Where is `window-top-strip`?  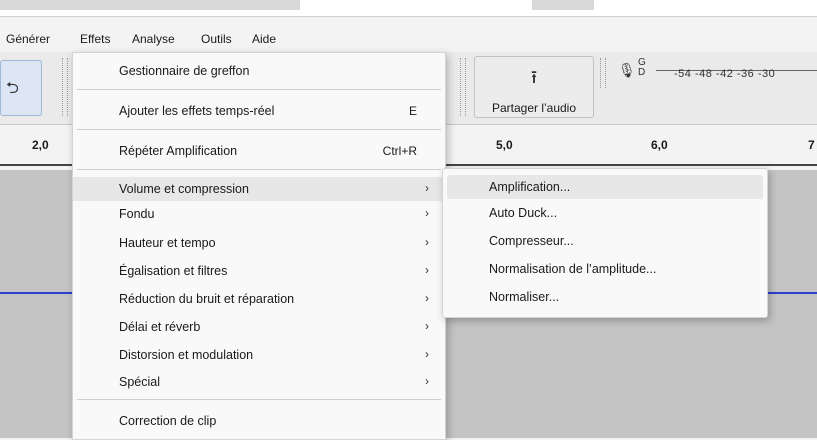
window-top-strip is located at coordinates (408, 8).